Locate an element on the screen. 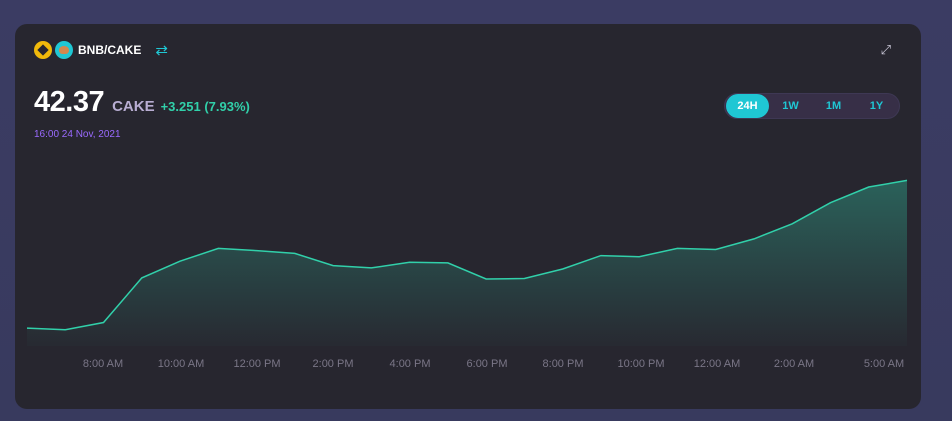  x-tick-label: 8:00 PM is located at coordinates (563, 364).